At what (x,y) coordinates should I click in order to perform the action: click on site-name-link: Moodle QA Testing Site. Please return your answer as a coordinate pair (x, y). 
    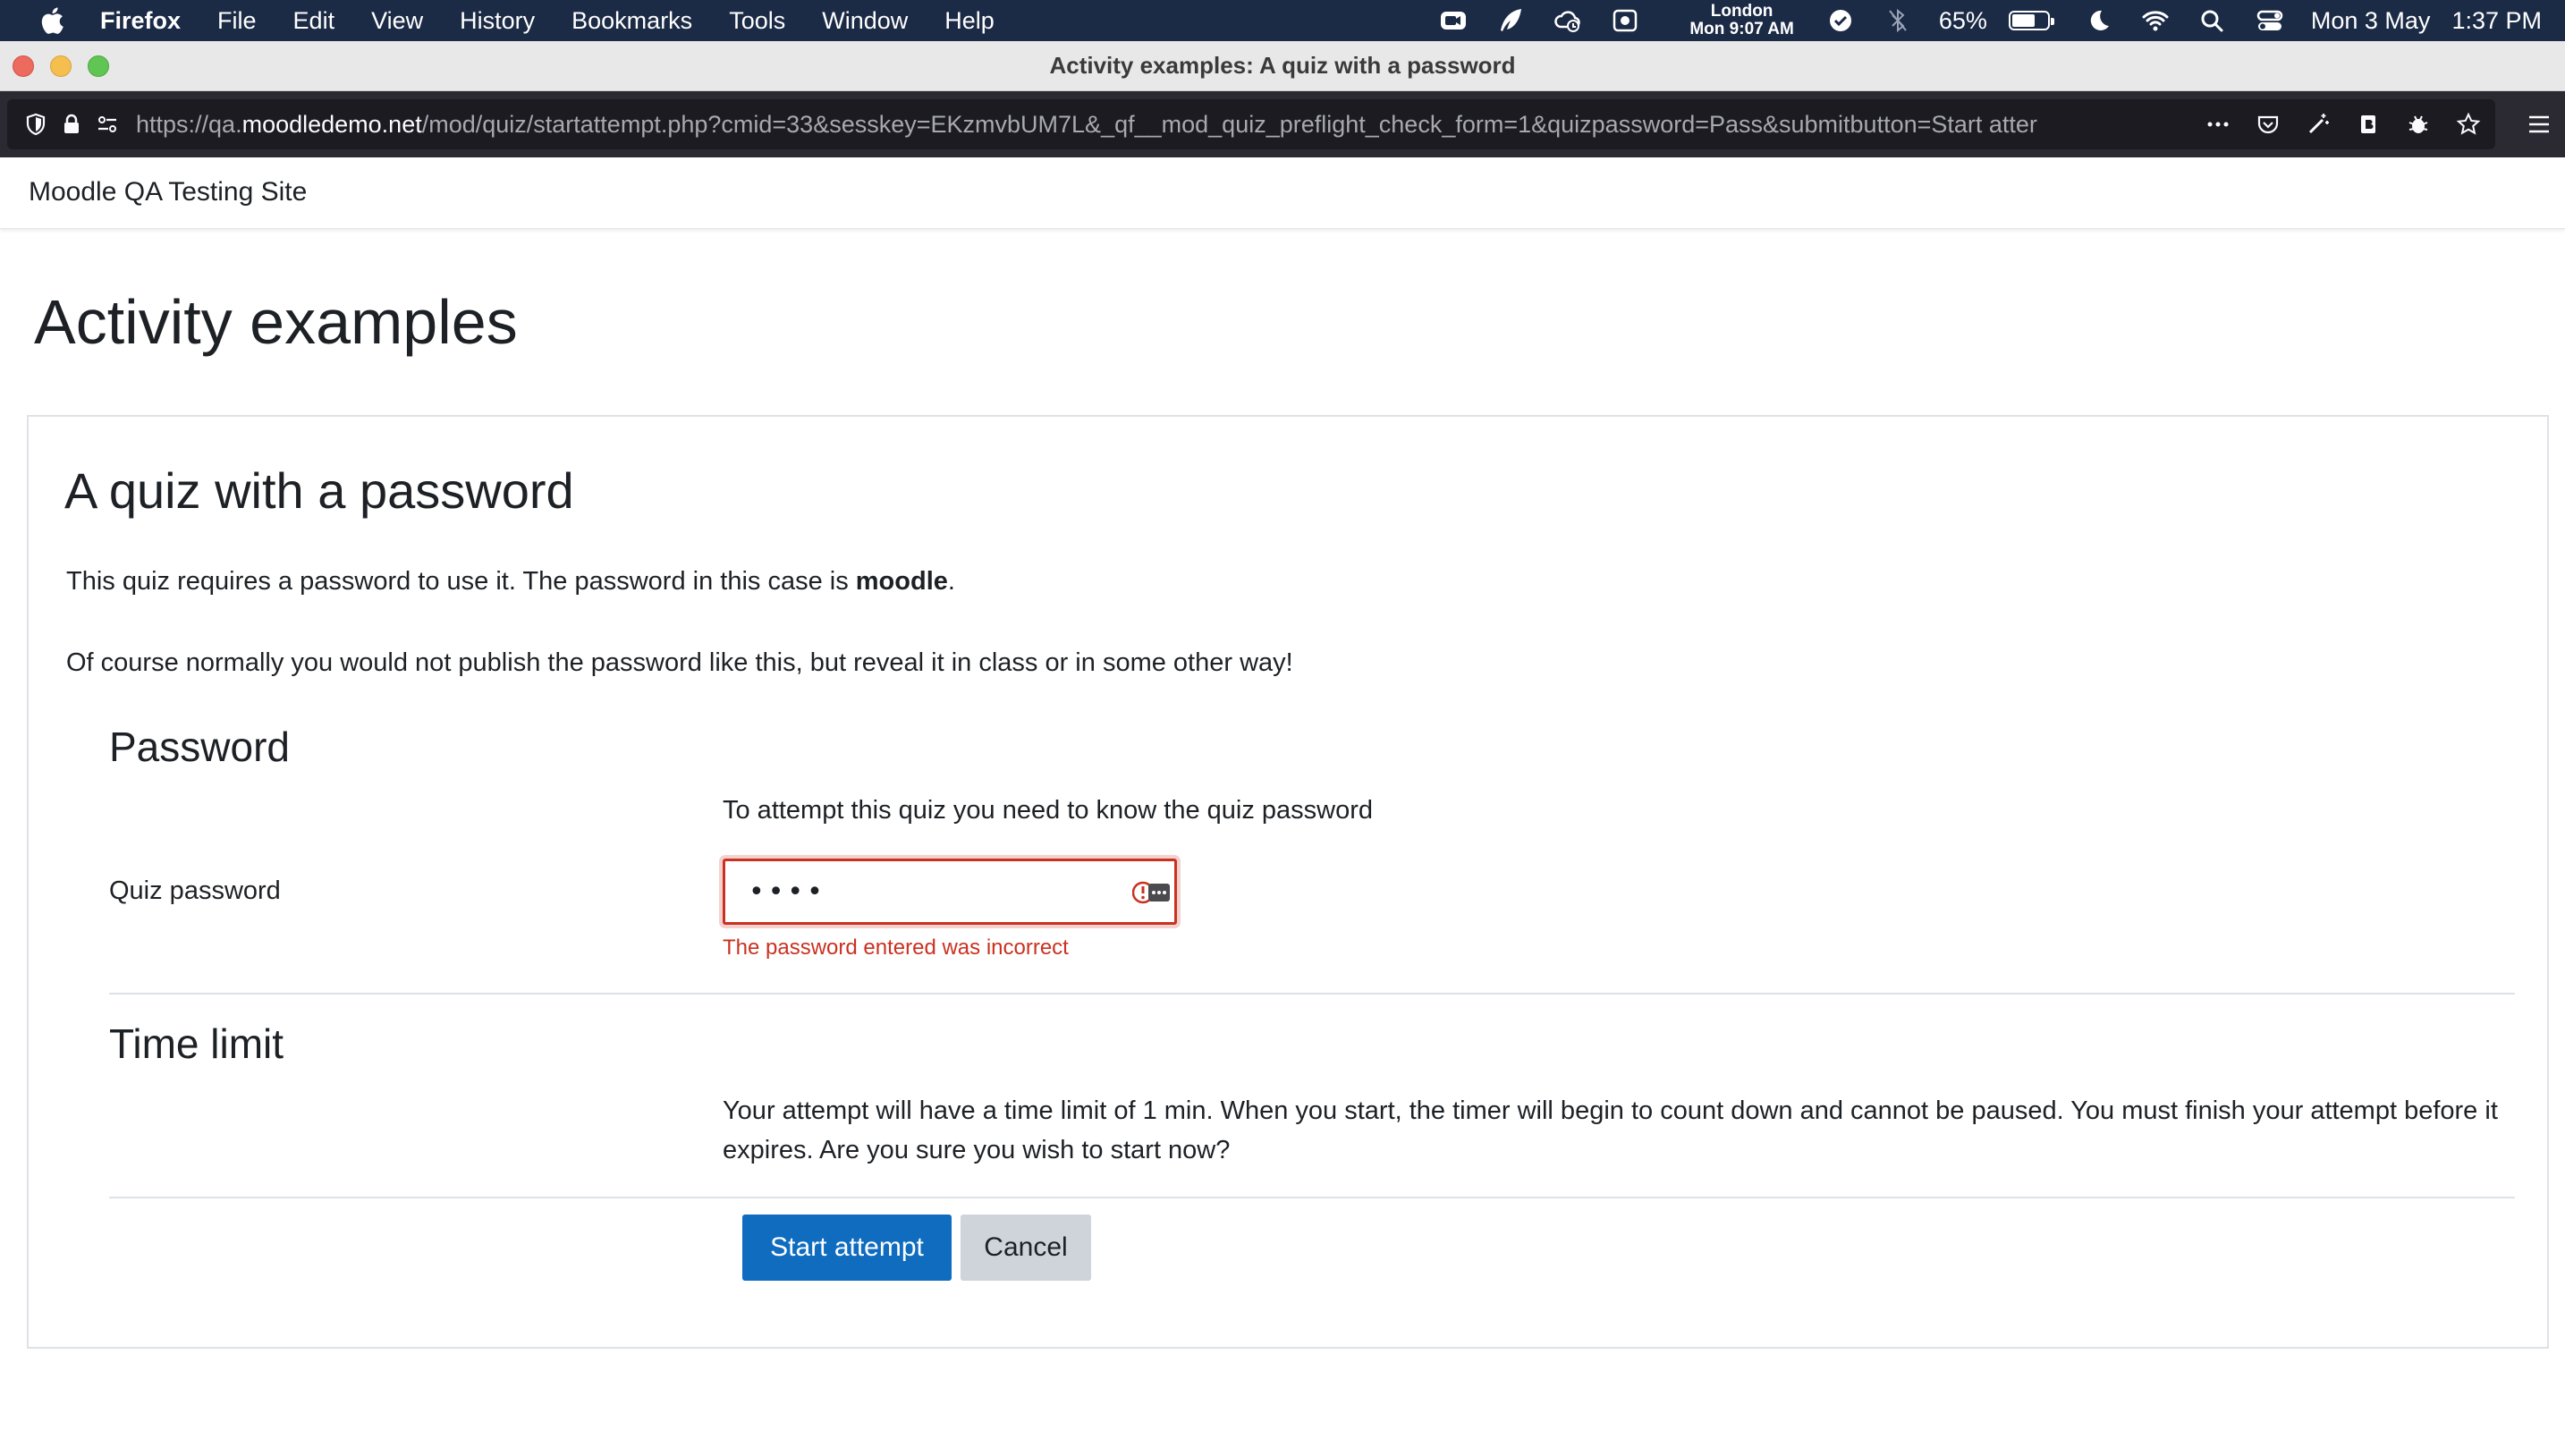
    Looking at the image, I should click on (168, 192).